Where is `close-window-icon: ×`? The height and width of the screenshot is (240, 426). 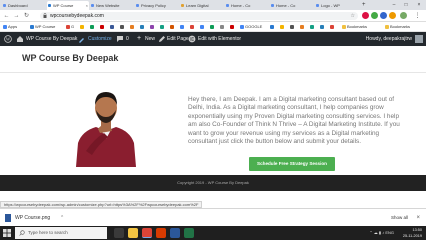
close-window-icon: × is located at coordinates (419, 5).